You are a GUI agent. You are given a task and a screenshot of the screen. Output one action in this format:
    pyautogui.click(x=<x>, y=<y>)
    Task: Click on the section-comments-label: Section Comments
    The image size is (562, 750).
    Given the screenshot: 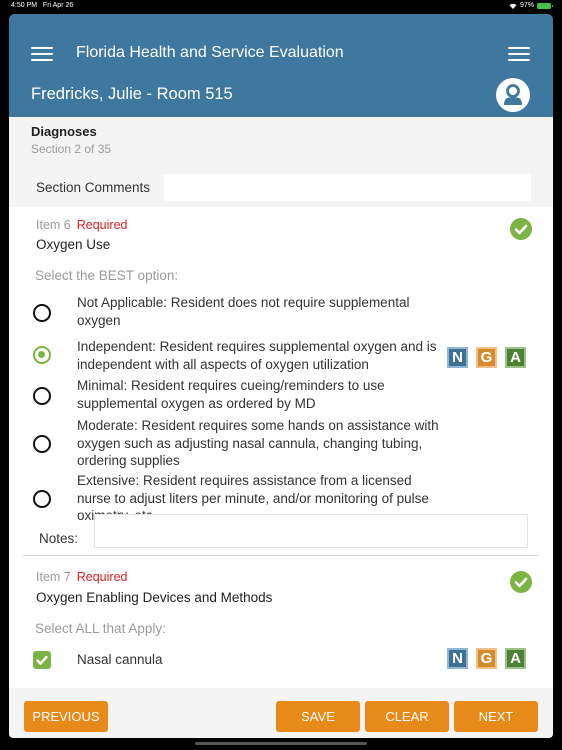 What is the action you would take?
    pyautogui.click(x=93, y=187)
    